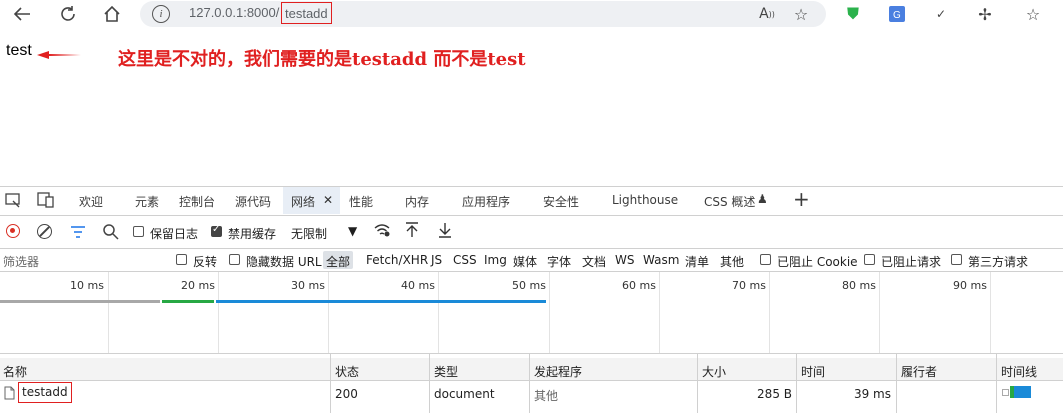  I want to click on devtools-tab-strip, so click(531, 201).